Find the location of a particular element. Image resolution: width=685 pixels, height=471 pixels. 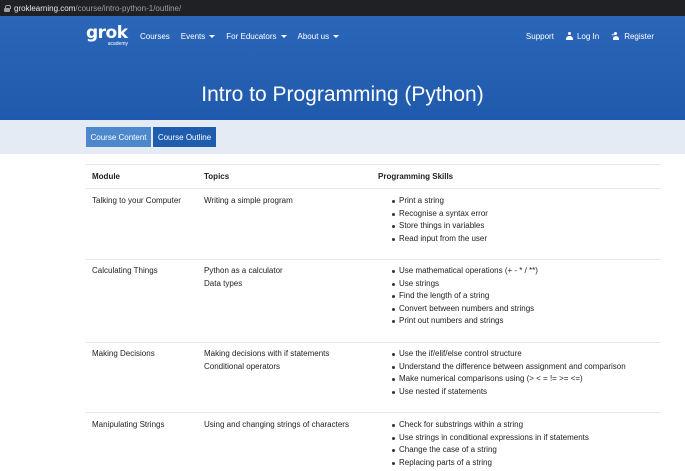

row2-module: Calculating Things is located at coordinates (125, 270).